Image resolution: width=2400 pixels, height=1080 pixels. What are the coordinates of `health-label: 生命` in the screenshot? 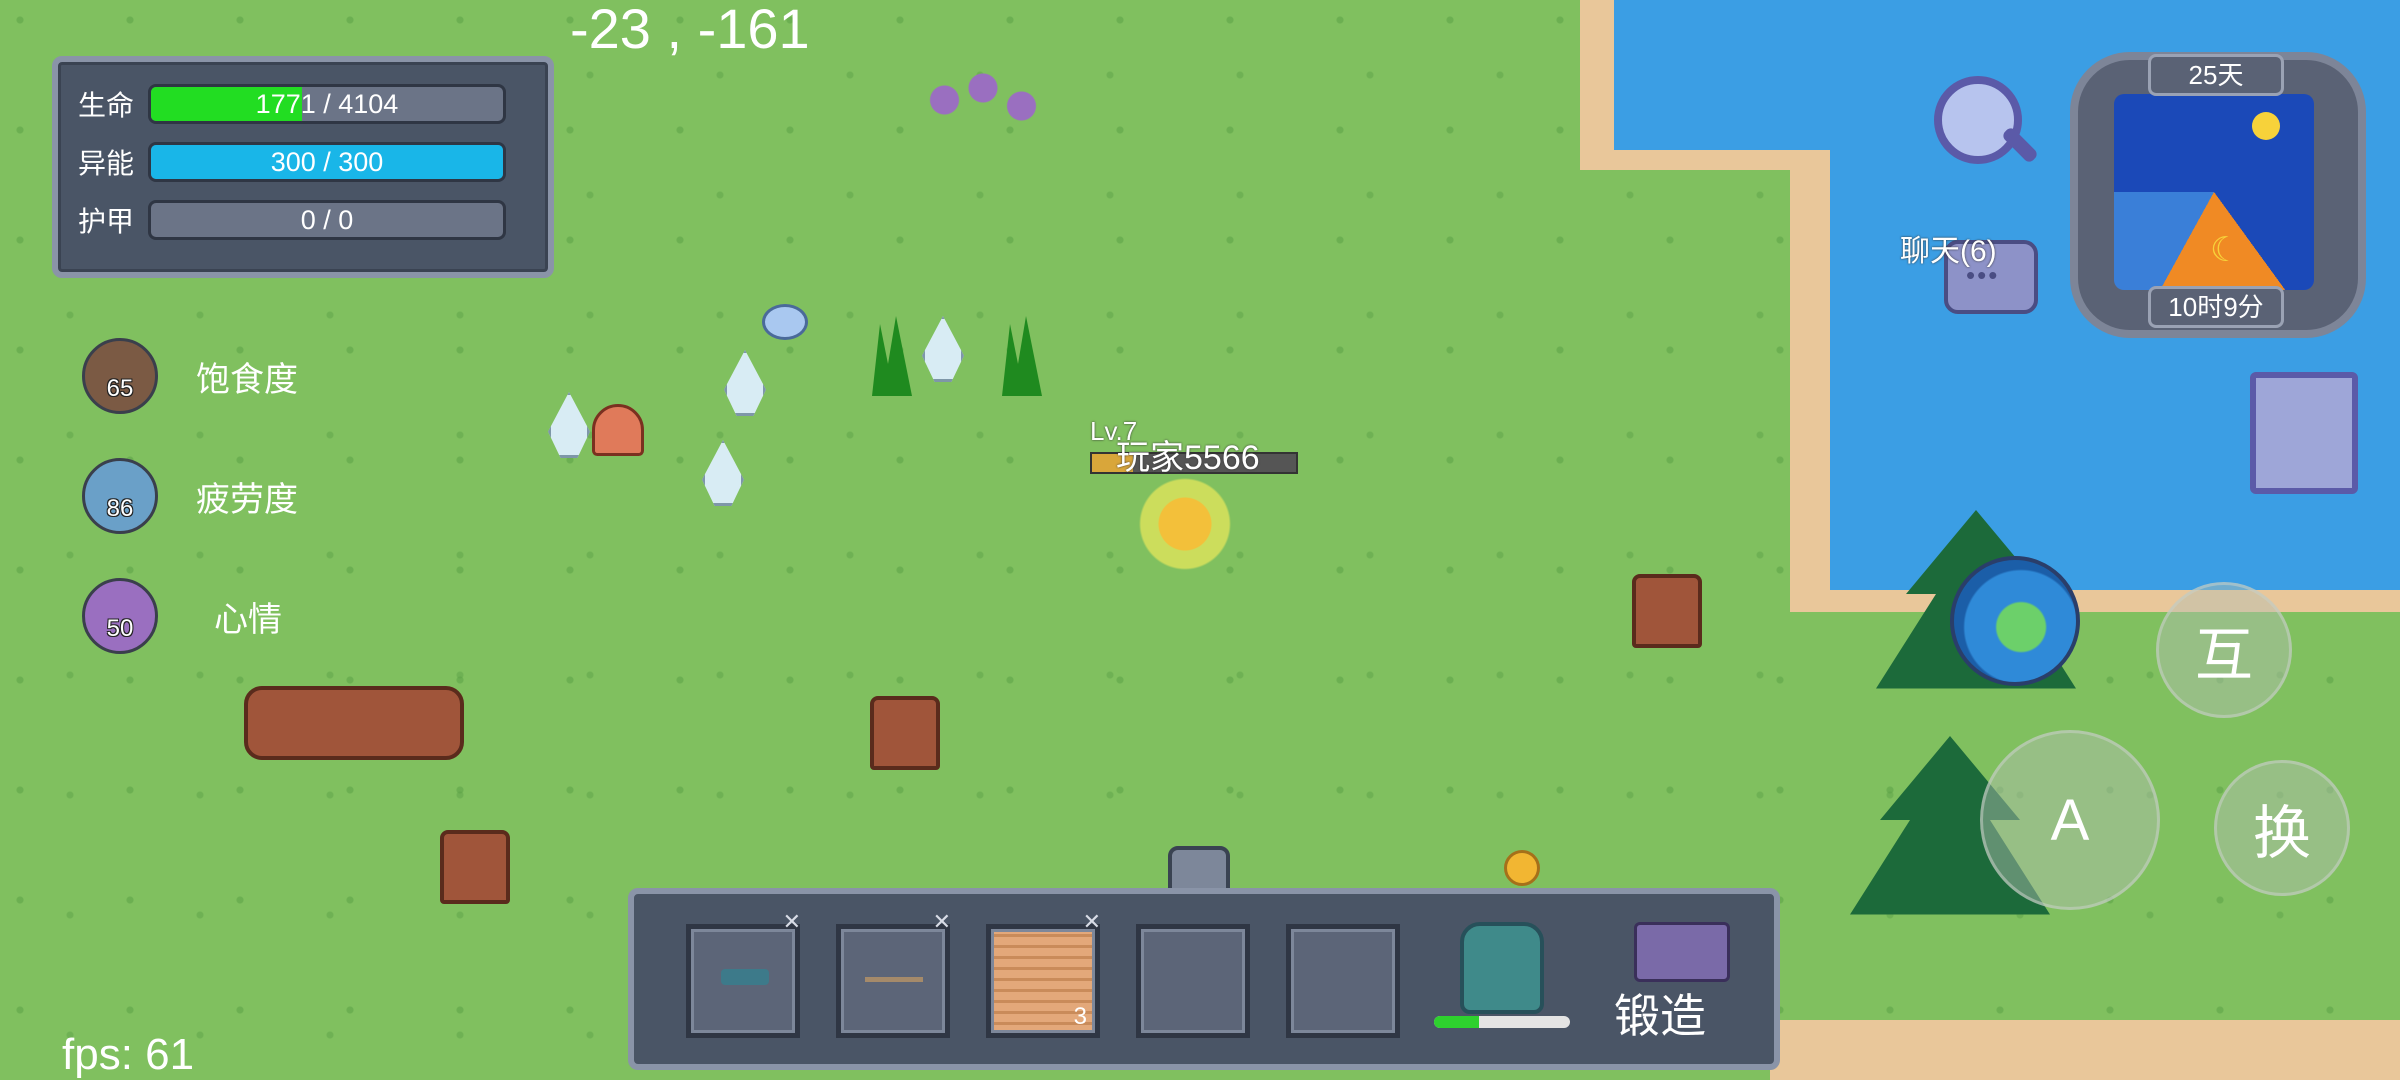 It's located at (106, 105).